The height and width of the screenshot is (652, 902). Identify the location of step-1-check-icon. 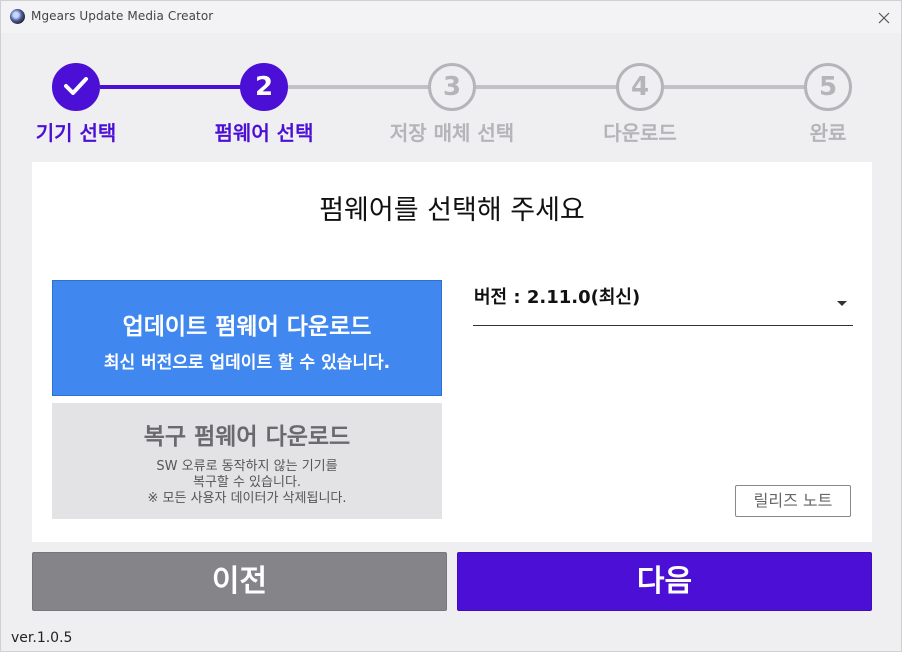
(76, 87).